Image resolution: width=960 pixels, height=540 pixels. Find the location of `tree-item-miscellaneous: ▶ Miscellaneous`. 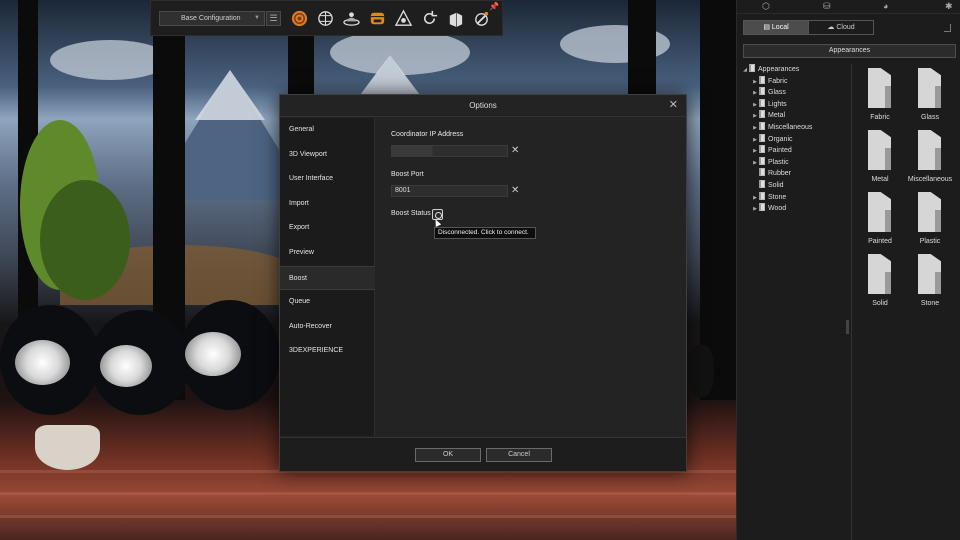

tree-item-miscellaneous: ▶ Miscellaneous is located at coordinates (795, 127).